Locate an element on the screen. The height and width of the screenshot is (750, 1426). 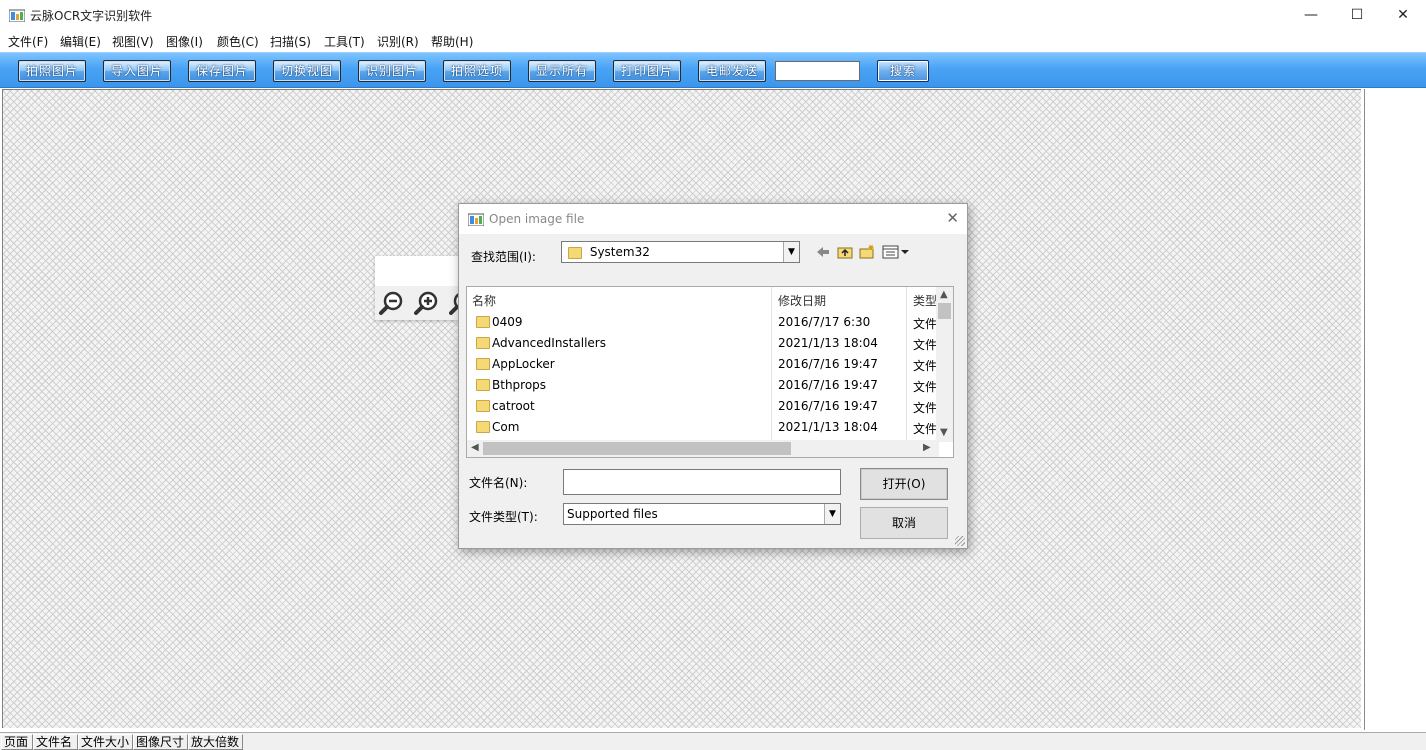
dialog-close-button: ✕ is located at coordinates (952, 218).